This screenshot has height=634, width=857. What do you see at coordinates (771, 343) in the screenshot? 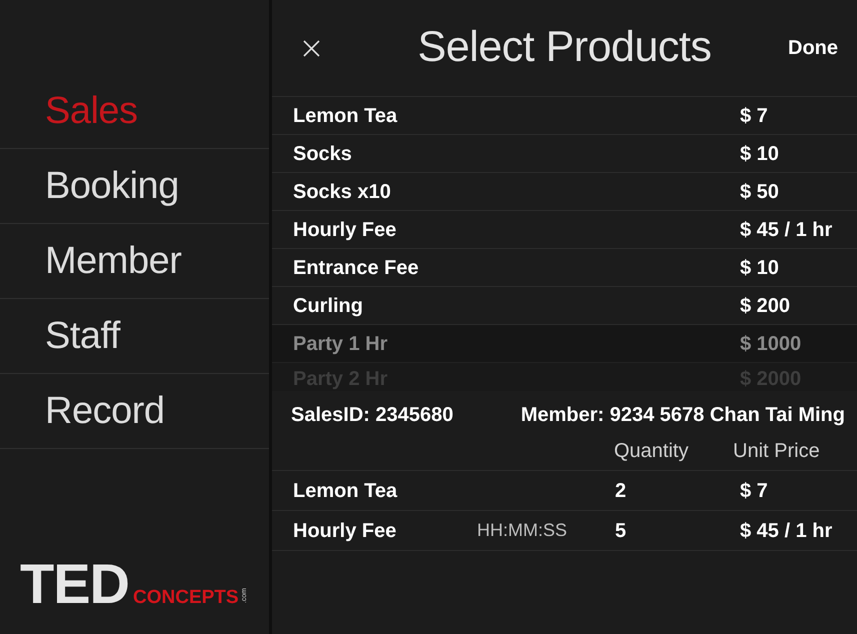
I see `product-price: $ 1000` at bounding box center [771, 343].